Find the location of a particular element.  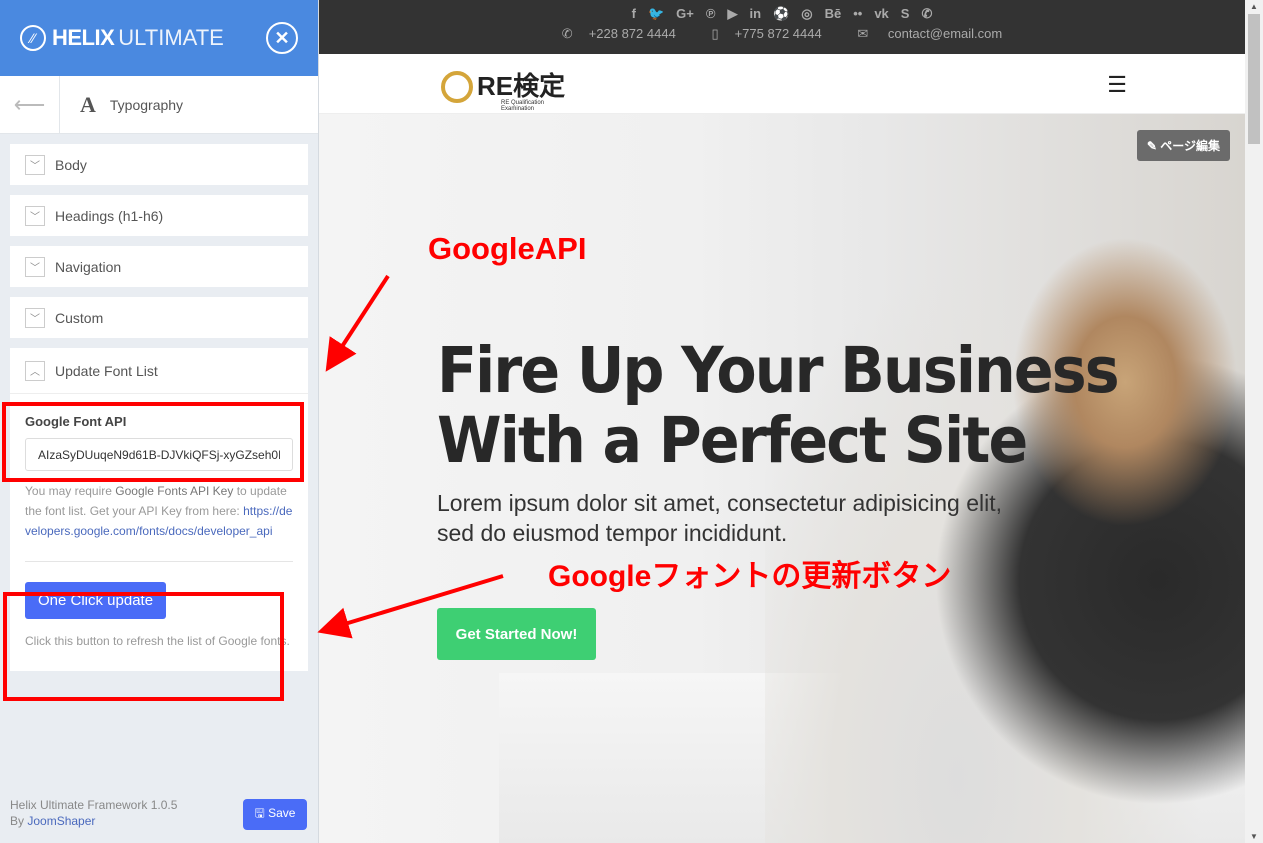

arrow-to-update is located at coordinates (410, 606).